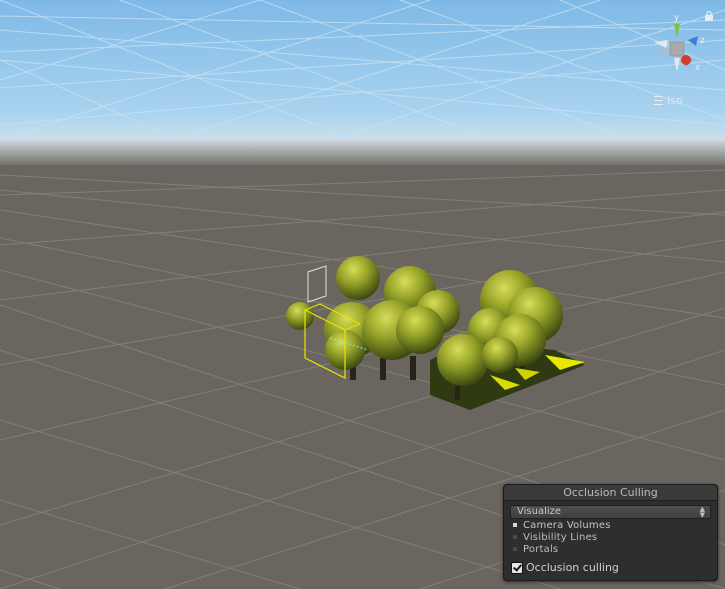 This screenshot has width=725, height=589. What do you see at coordinates (675, 100) in the screenshot?
I see `projection-label: Iso` at bounding box center [675, 100].